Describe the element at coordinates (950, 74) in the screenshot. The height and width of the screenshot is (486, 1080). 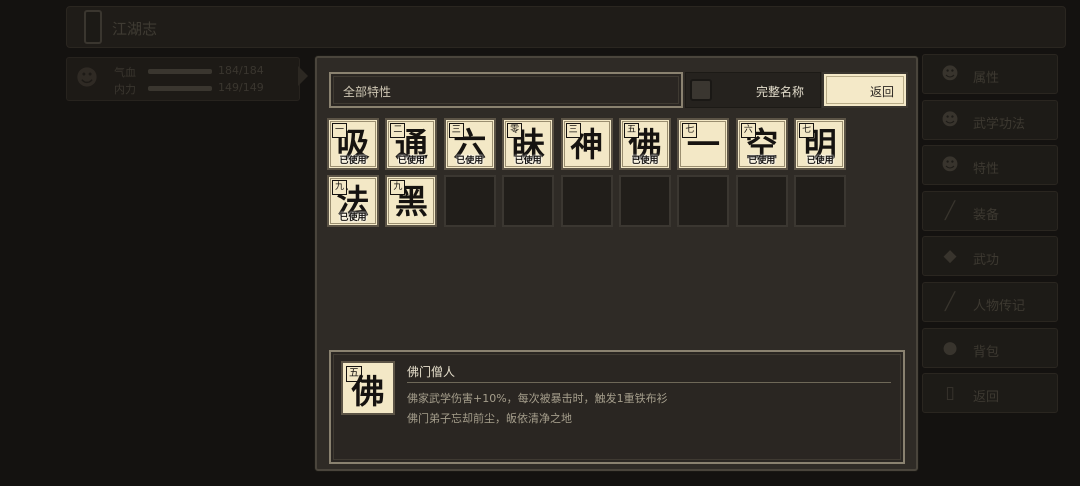
I see `person-icon: ☻` at that location.